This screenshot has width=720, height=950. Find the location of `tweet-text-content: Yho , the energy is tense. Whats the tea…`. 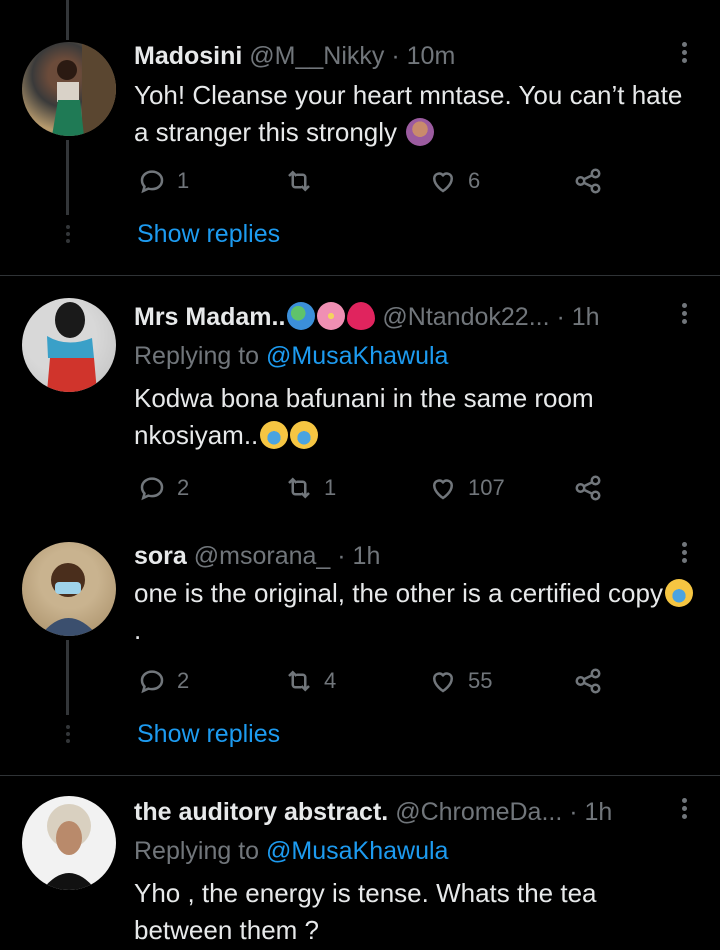

tweet-text-content: Yho , the energy is tense. Whats the tea… is located at coordinates (365, 911).